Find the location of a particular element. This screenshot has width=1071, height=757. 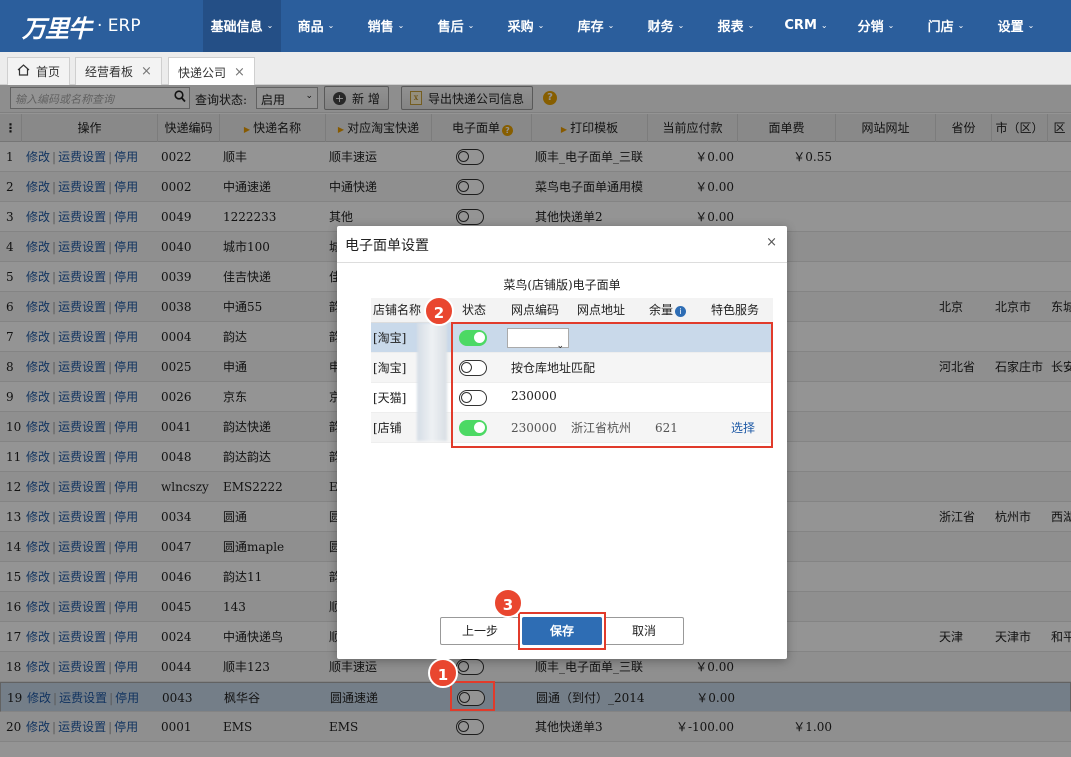

menu-item-label: 财务 is located at coordinates (660, 27).